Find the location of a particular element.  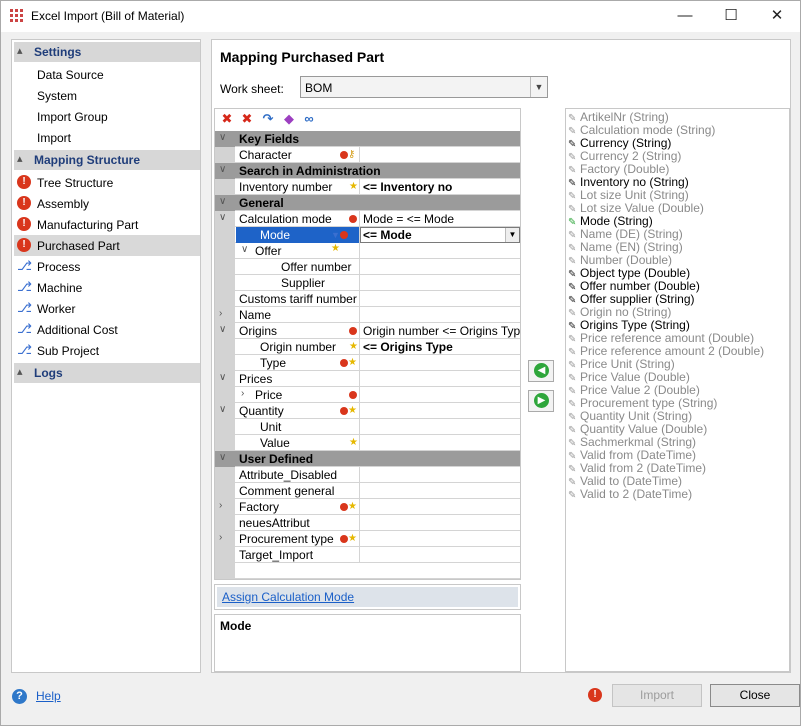

field-row: ∨ Prices is located at coordinates (367, 379).